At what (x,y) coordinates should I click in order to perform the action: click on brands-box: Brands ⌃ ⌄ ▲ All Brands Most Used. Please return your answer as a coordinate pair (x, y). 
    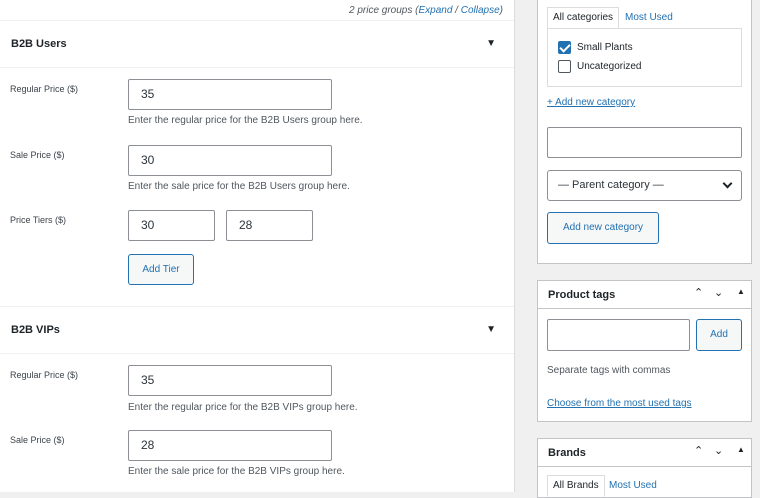
    Looking at the image, I should click on (644, 468).